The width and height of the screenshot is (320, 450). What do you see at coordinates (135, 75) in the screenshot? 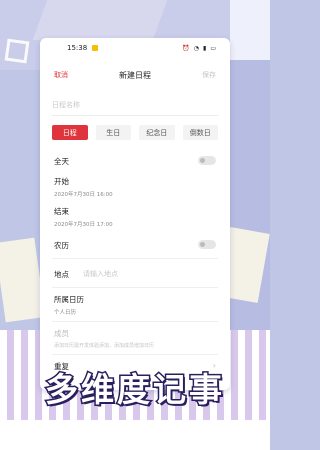
I see `nav-bar: 取消 新建日程 保存` at bounding box center [135, 75].